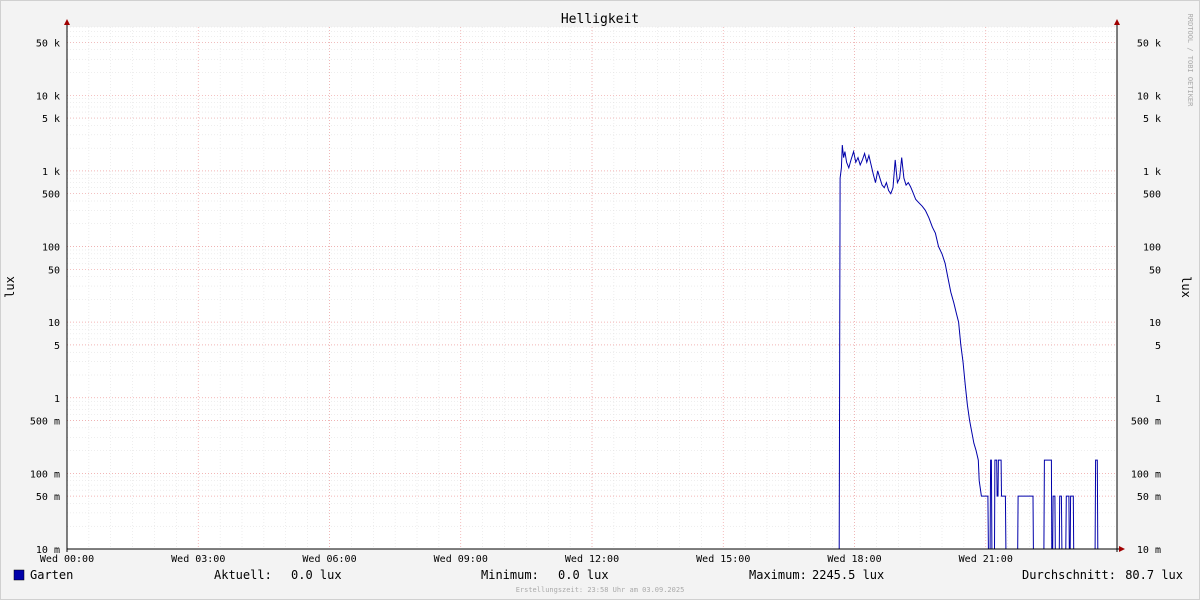 The width and height of the screenshot is (1200, 600). Describe the element at coordinates (1152, 172) in the screenshot. I see `y-tick-label-right: 1 k` at that location.